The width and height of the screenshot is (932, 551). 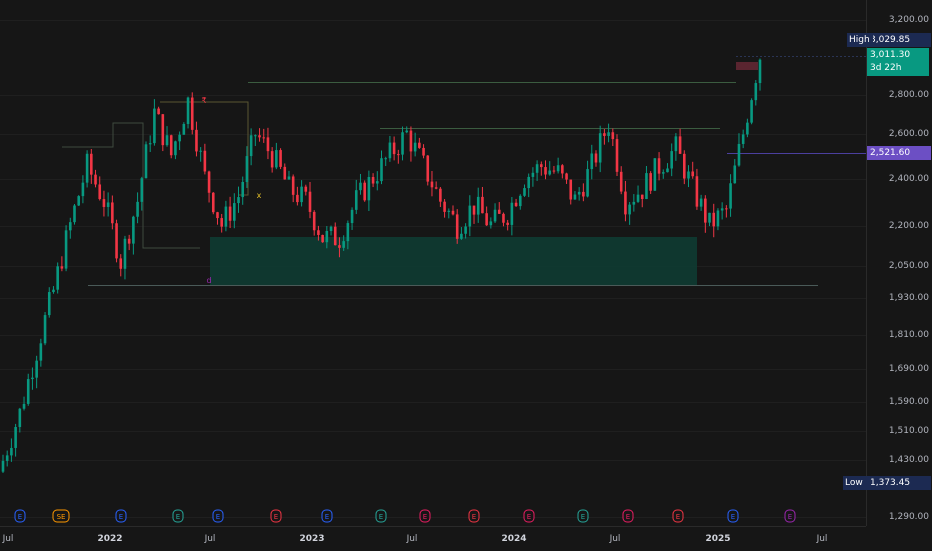 What do you see at coordinates (908, 402) in the screenshot?
I see `price-tick-label: 1,590.00` at bounding box center [908, 402].